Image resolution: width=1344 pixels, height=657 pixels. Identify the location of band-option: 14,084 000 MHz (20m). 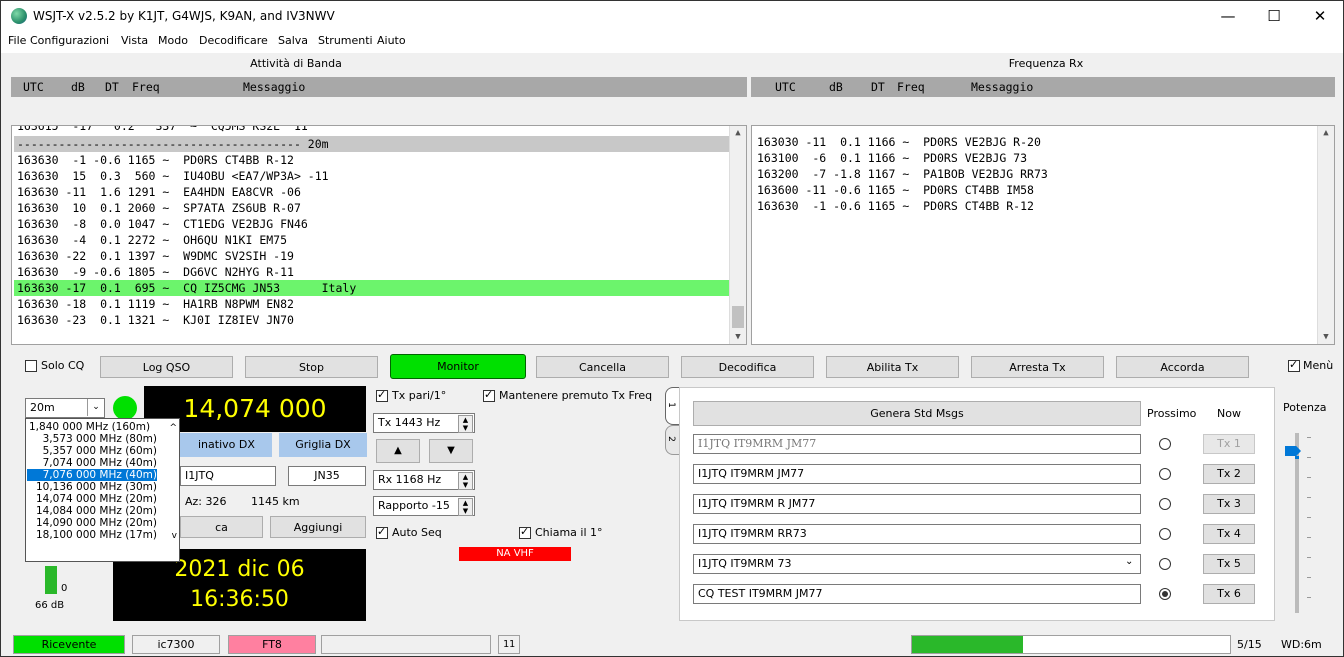
(96, 511).